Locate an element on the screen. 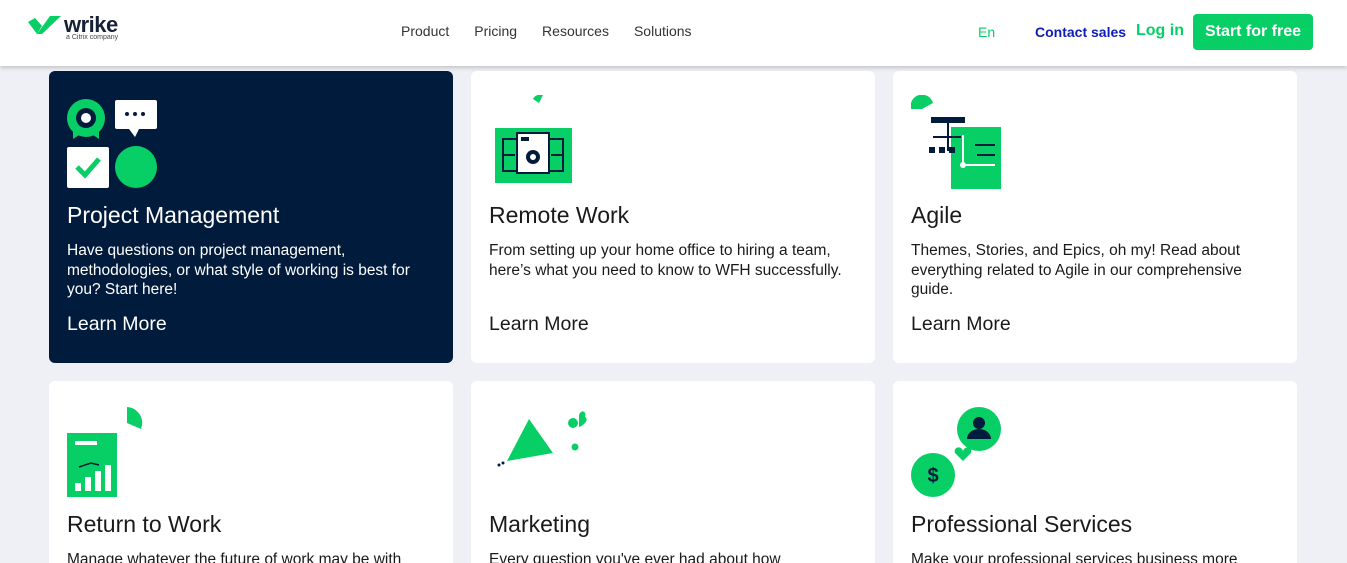 This screenshot has height=563, width=1347. return-to-work-icon is located at coordinates (117, 457).